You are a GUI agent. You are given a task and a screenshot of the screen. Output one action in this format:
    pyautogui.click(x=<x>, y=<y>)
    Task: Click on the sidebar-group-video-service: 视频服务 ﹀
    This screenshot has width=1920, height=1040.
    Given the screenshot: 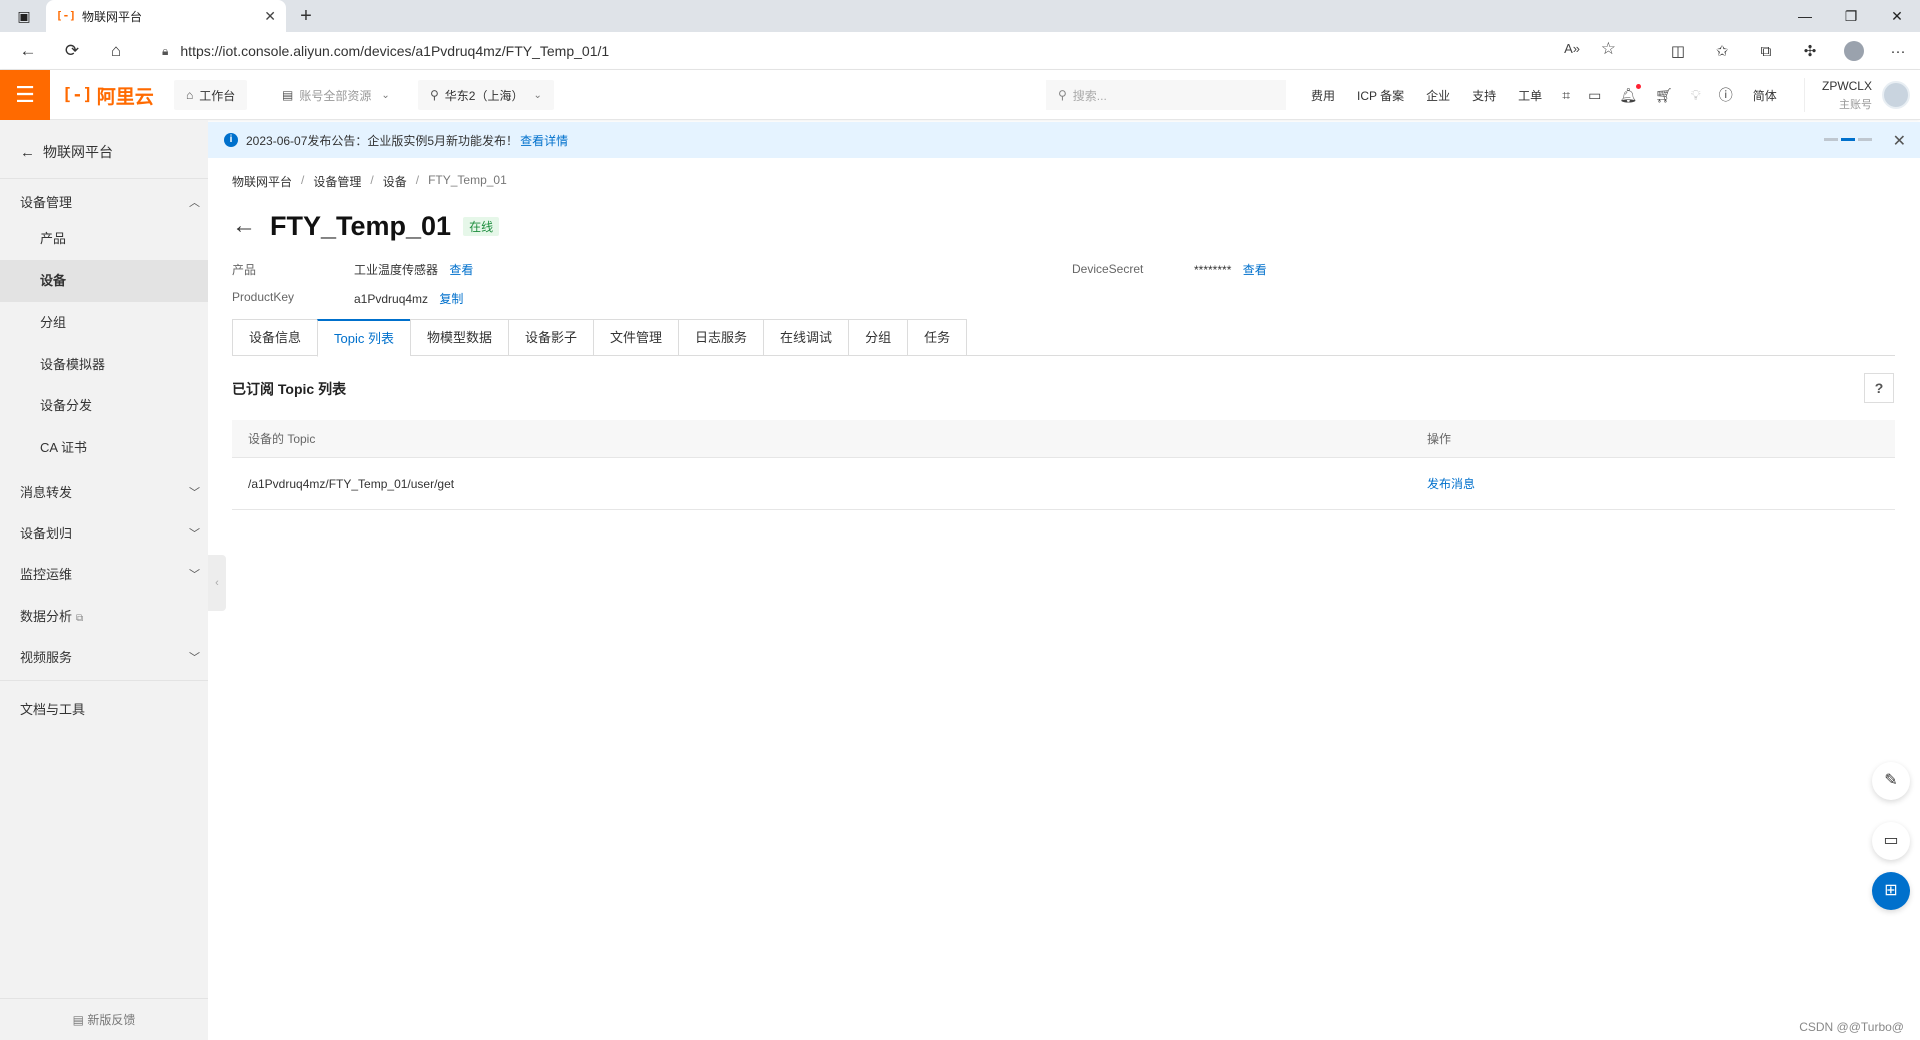 What is the action you would take?
    pyautogui.click(x=110, y=656)
    